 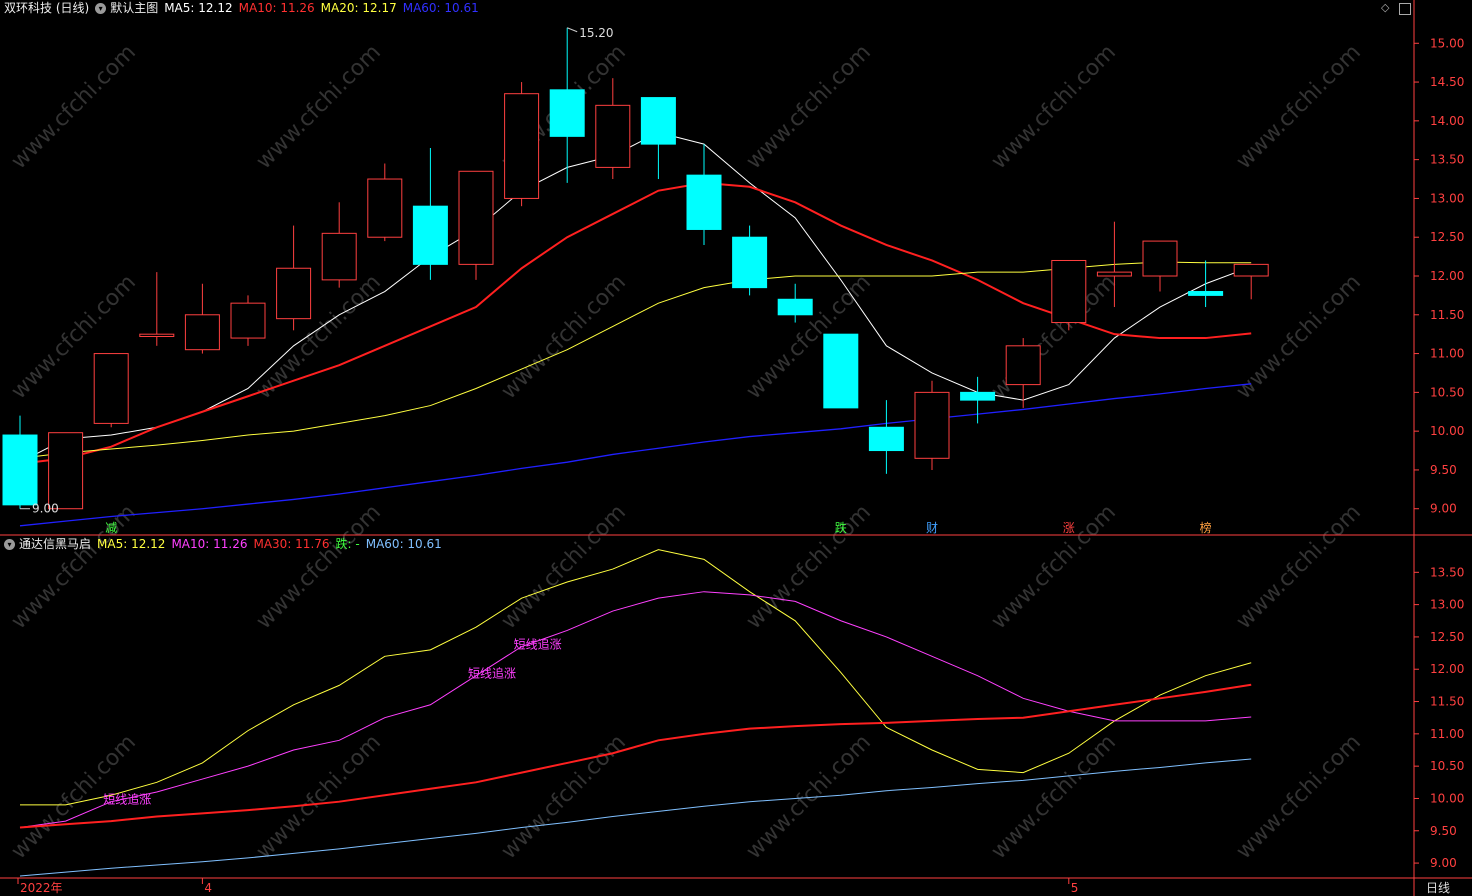 What do you see at coordinates (1447, 43) in the screenshot?
I see `main-y-tick-label: 15.00` at bounding box center [1447, 43].